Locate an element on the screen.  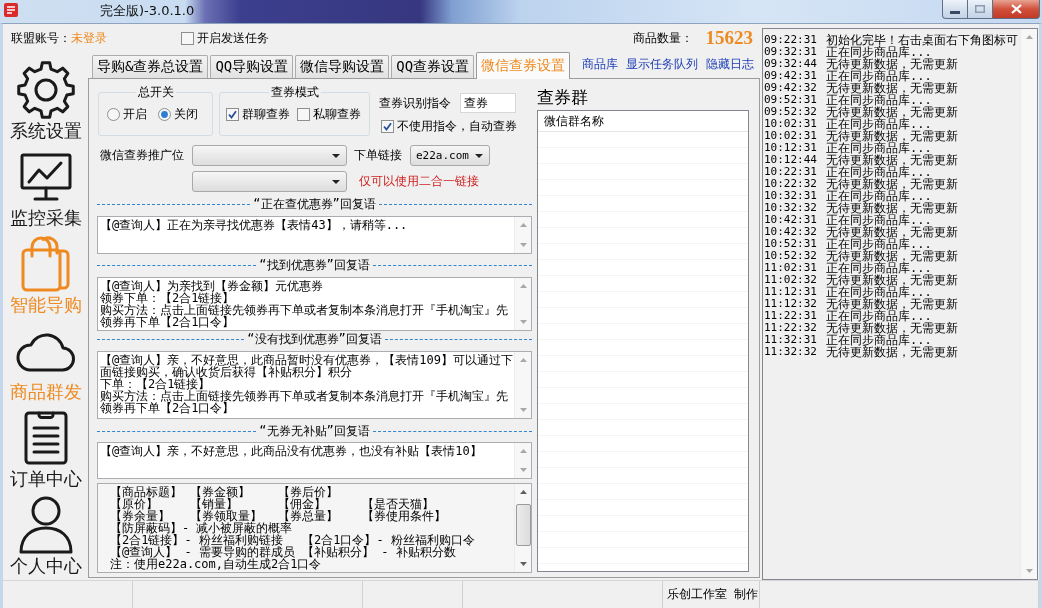
app-icon is located at coordinates (11, 10).